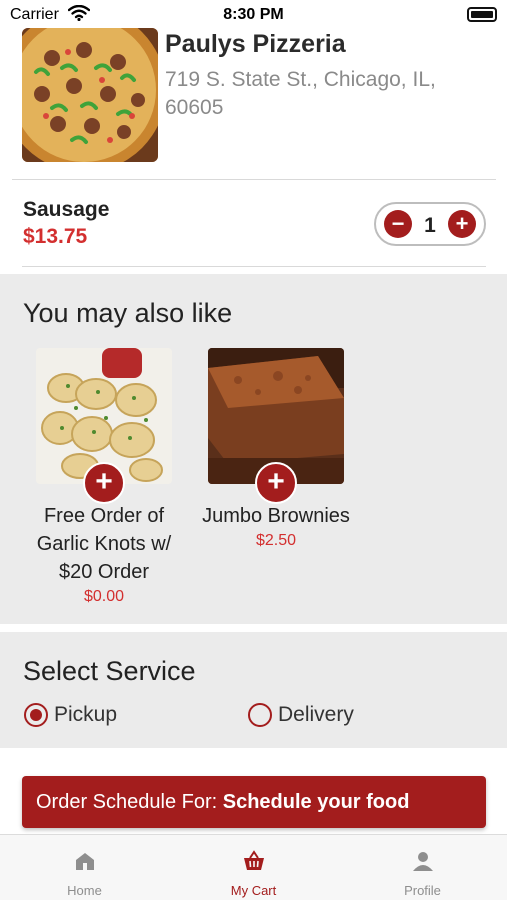 This screenshot has width=507, height=901. I want to click on increase-quantity-button: +, so click(462, 224).